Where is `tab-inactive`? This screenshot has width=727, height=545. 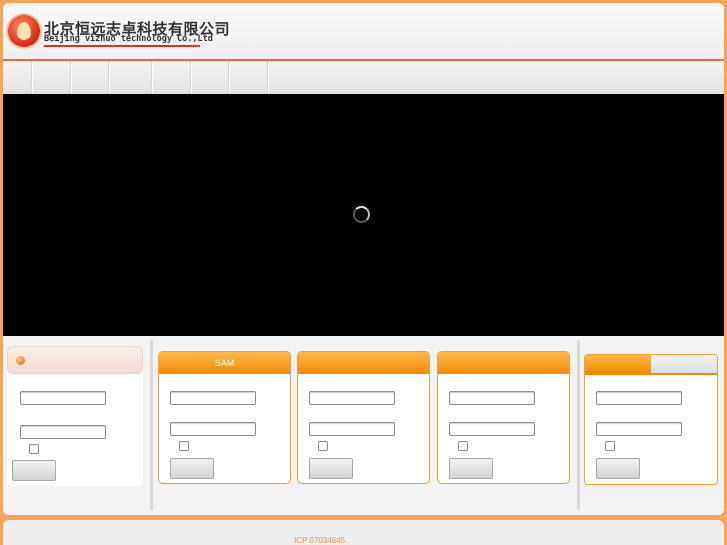
tab-inactive is located at coordinates (684, 364).